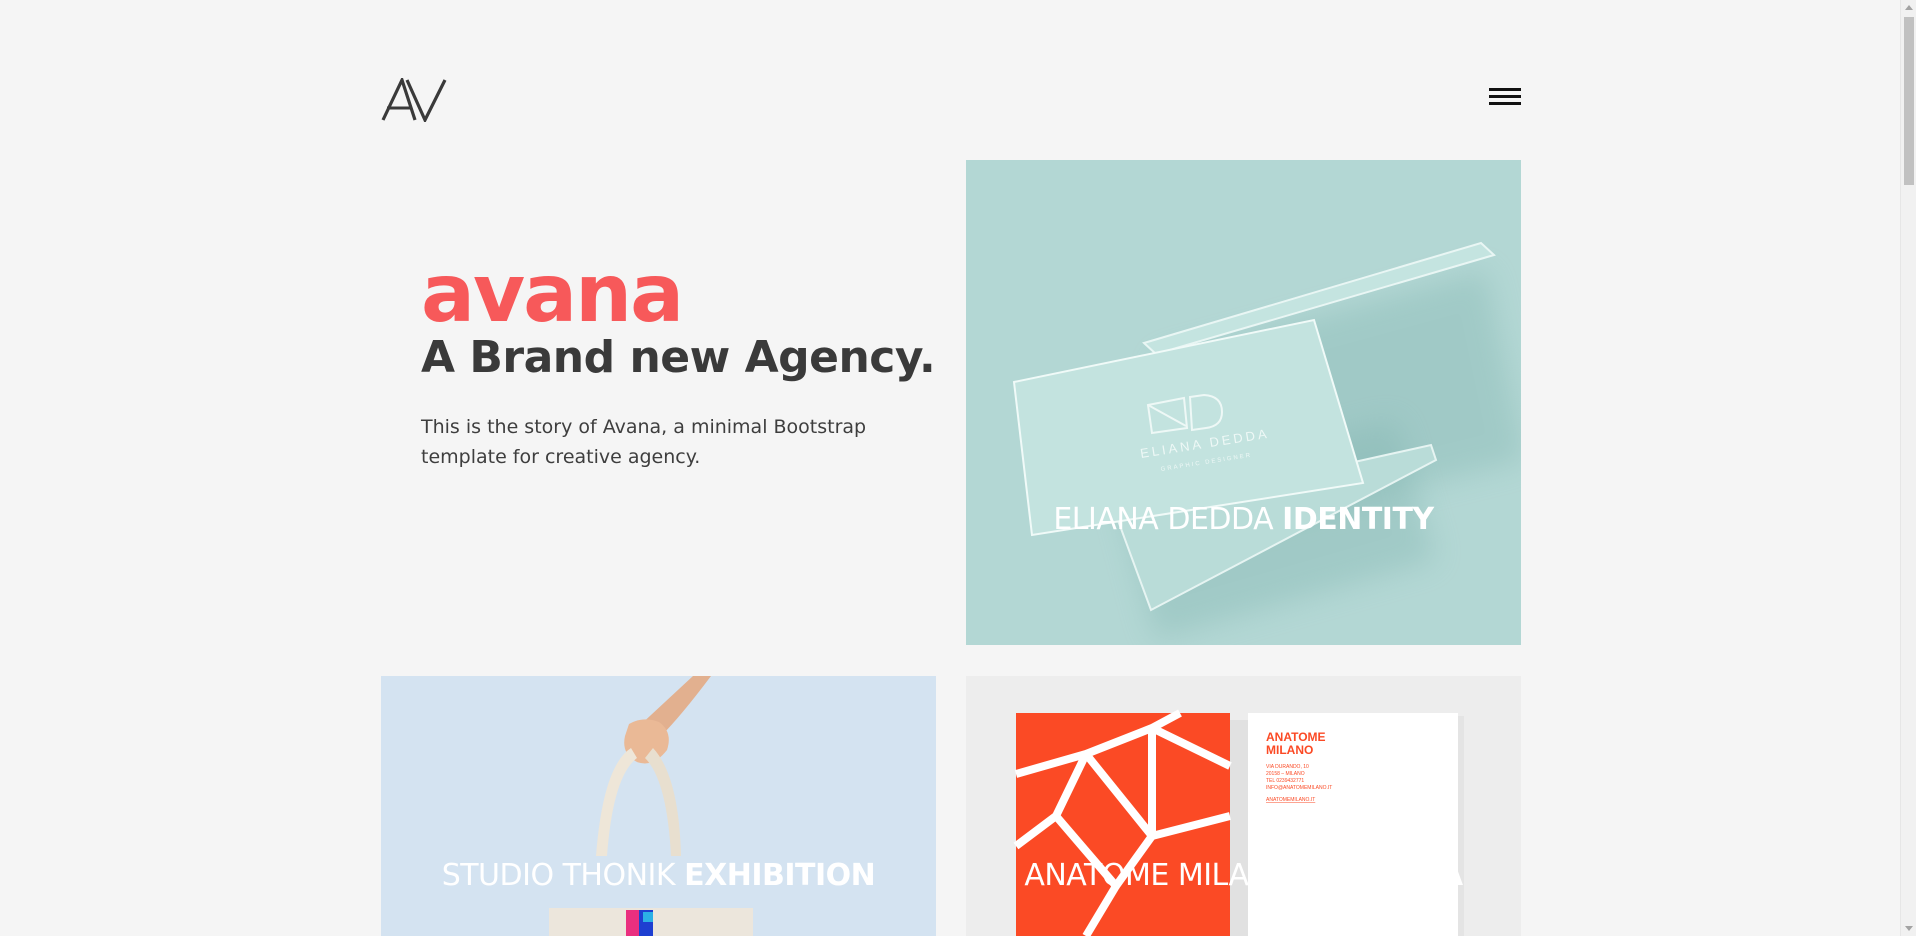 This screenshot has width=1916, height=936. Describe the element at coordinates (1285, 774) in the screenshot. I see `card-address: 20158 – MILANO` at that location.